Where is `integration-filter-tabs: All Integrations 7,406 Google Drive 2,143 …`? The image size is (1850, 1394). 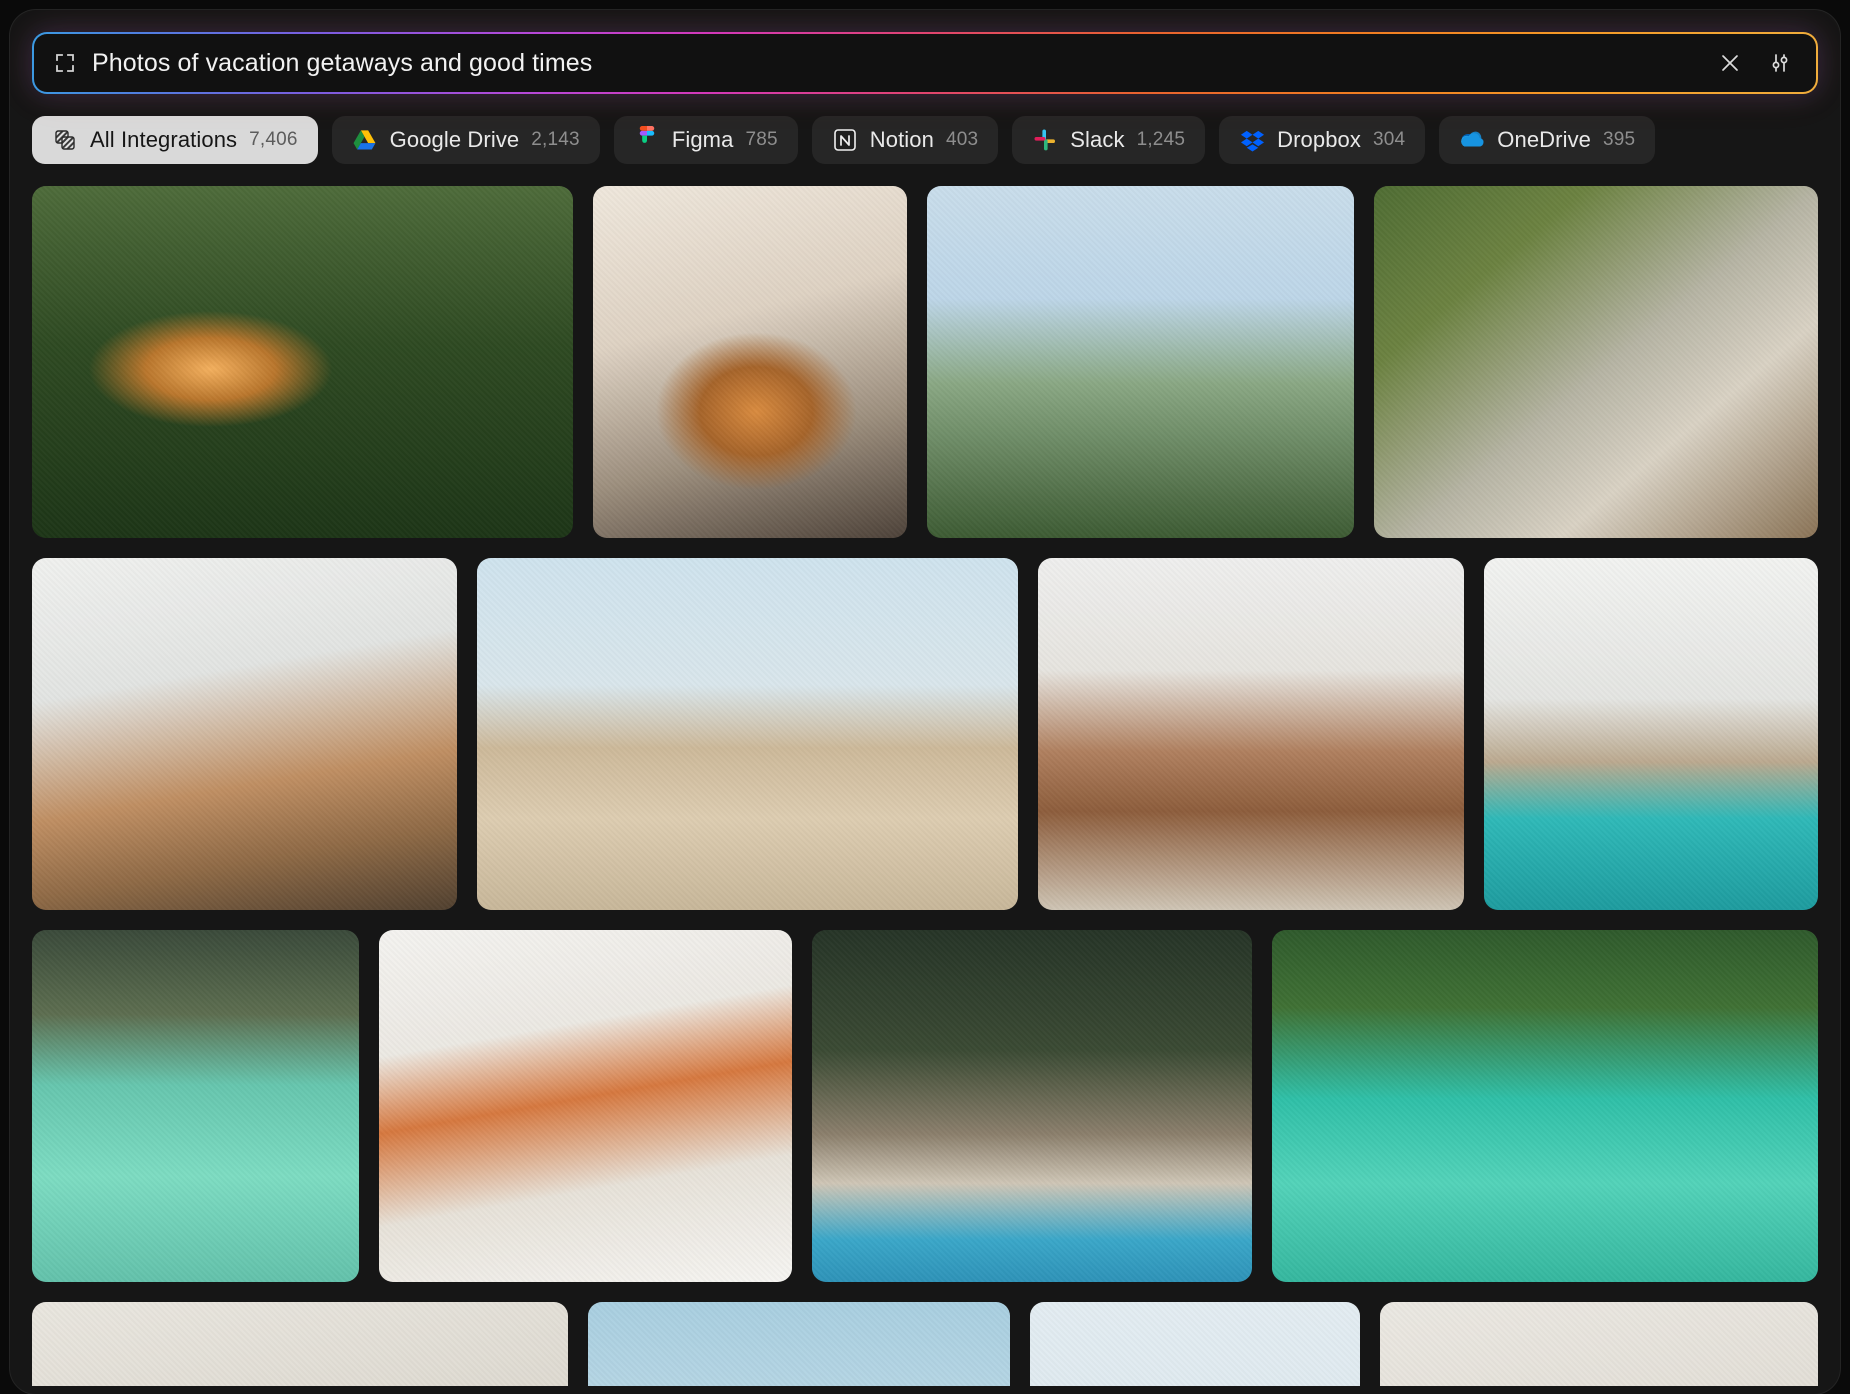 integration-filter-tabs: All Integrations 7,406 Google Drive 2,143 … is located at coordinates (925, 140).